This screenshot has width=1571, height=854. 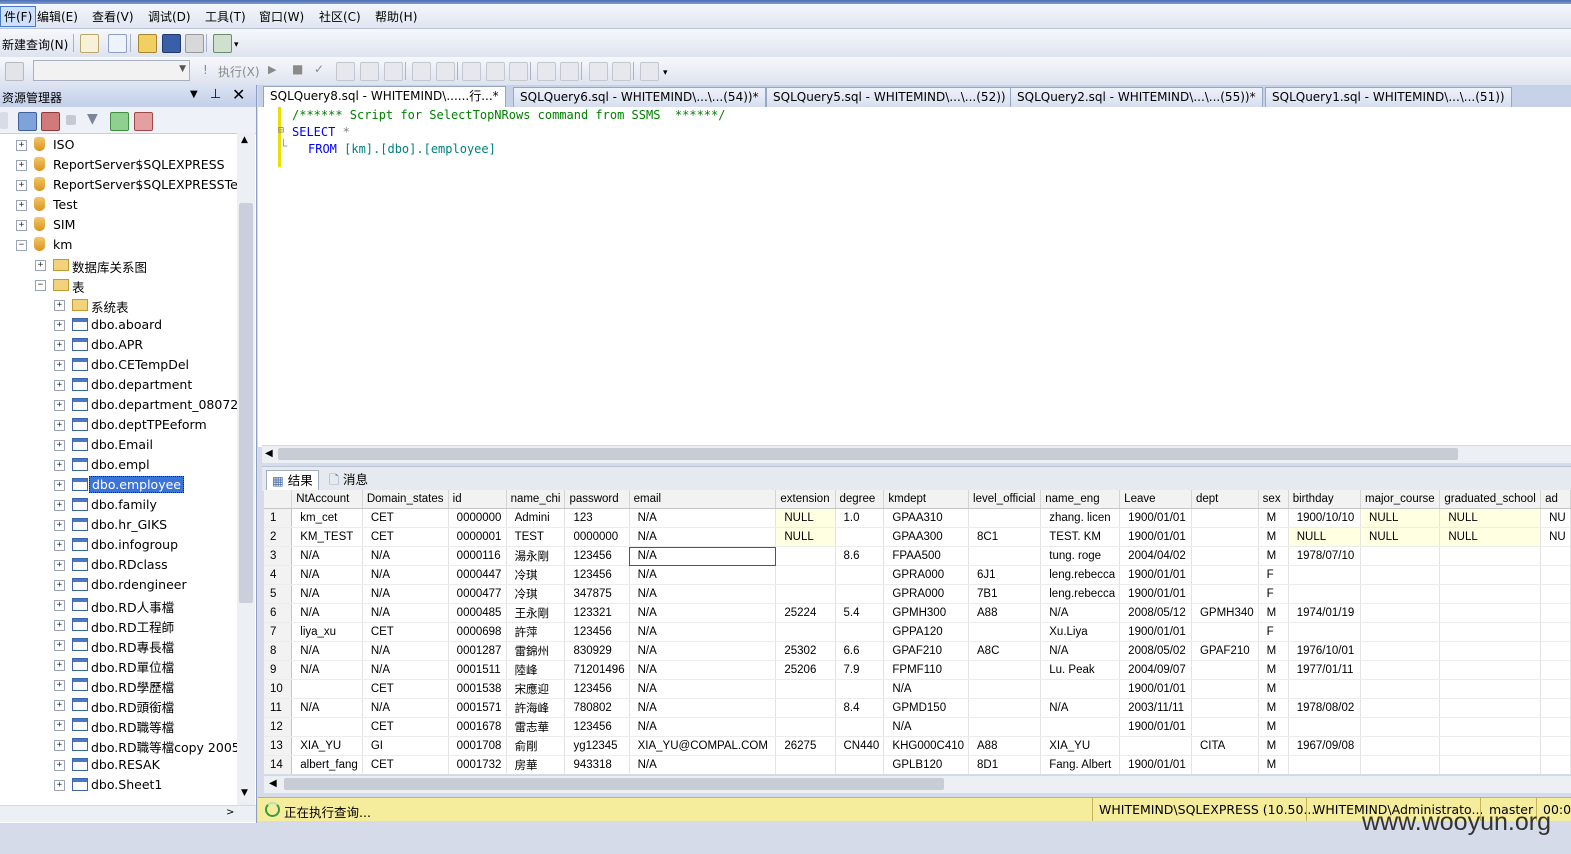 What do you see at coordinates (340, 16) in the screenshot?
I see `menu-community: 社区(C)` at bounding box center [340, 16].